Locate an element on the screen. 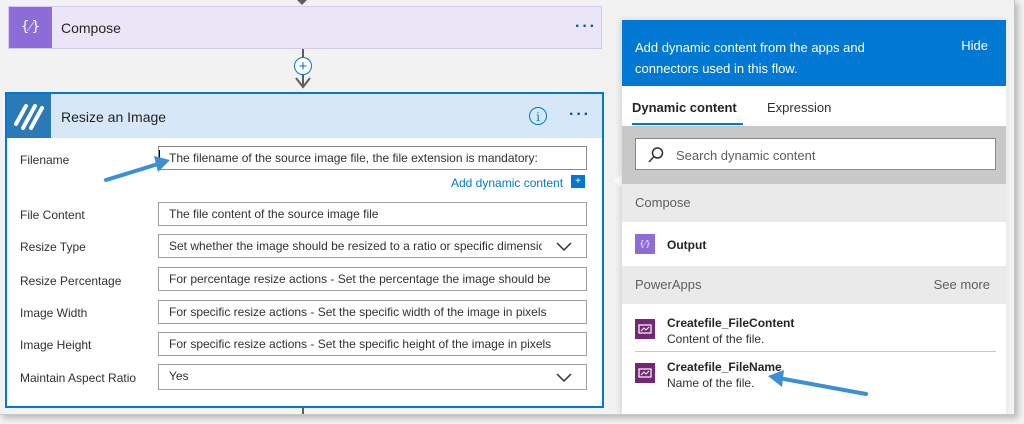  resize-card-header: Resize an Image i ··· is located at coordinates (304, 116).